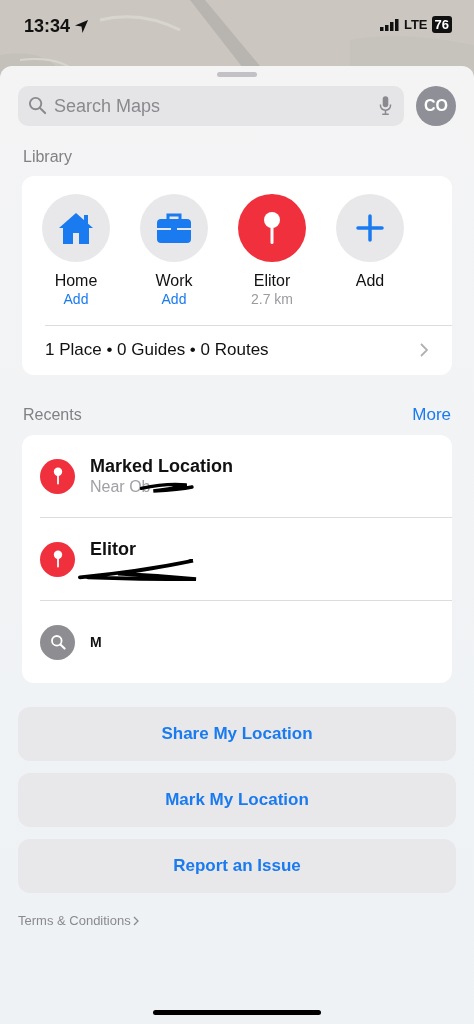 The width and height of the screenshot is (474, 1024). Describe the element at coordinates (389, 24) in the screenshot. I see `signal-icon` at that location.